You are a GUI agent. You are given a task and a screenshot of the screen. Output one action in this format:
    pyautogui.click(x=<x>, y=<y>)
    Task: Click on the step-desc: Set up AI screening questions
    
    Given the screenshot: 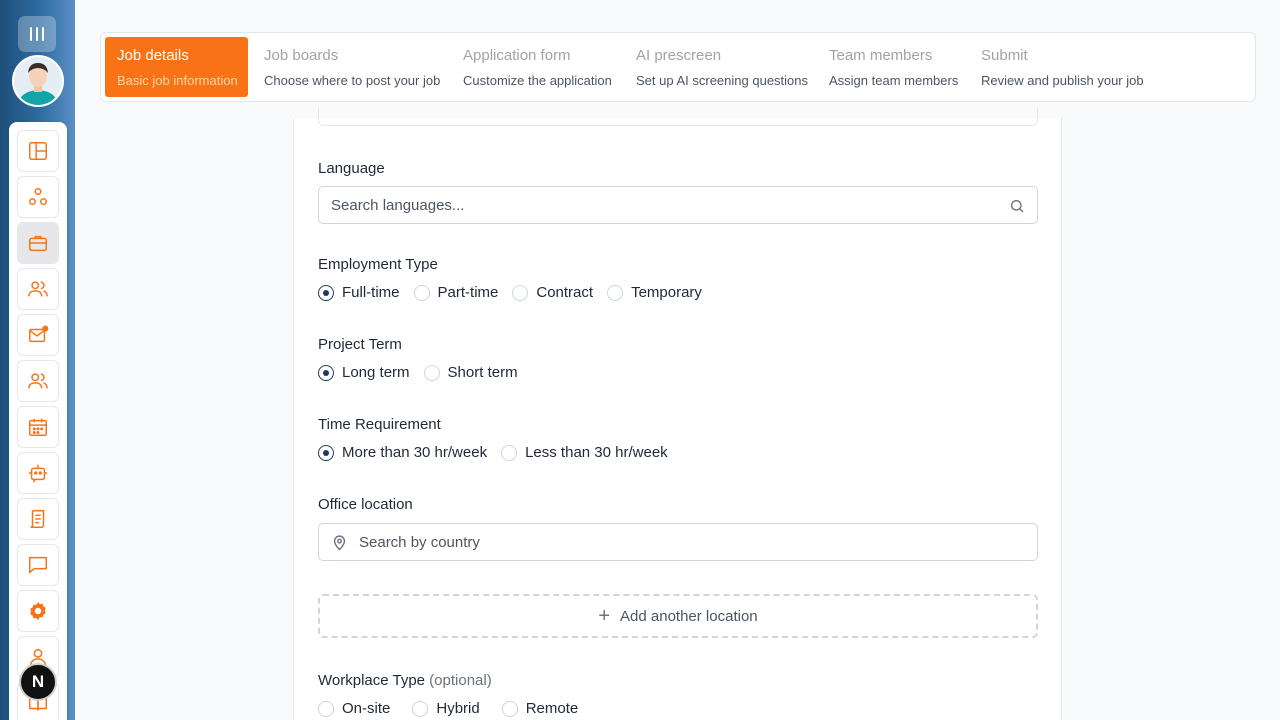 What is the action you would take?
    pyautogui.click(x=722, y=80)
    